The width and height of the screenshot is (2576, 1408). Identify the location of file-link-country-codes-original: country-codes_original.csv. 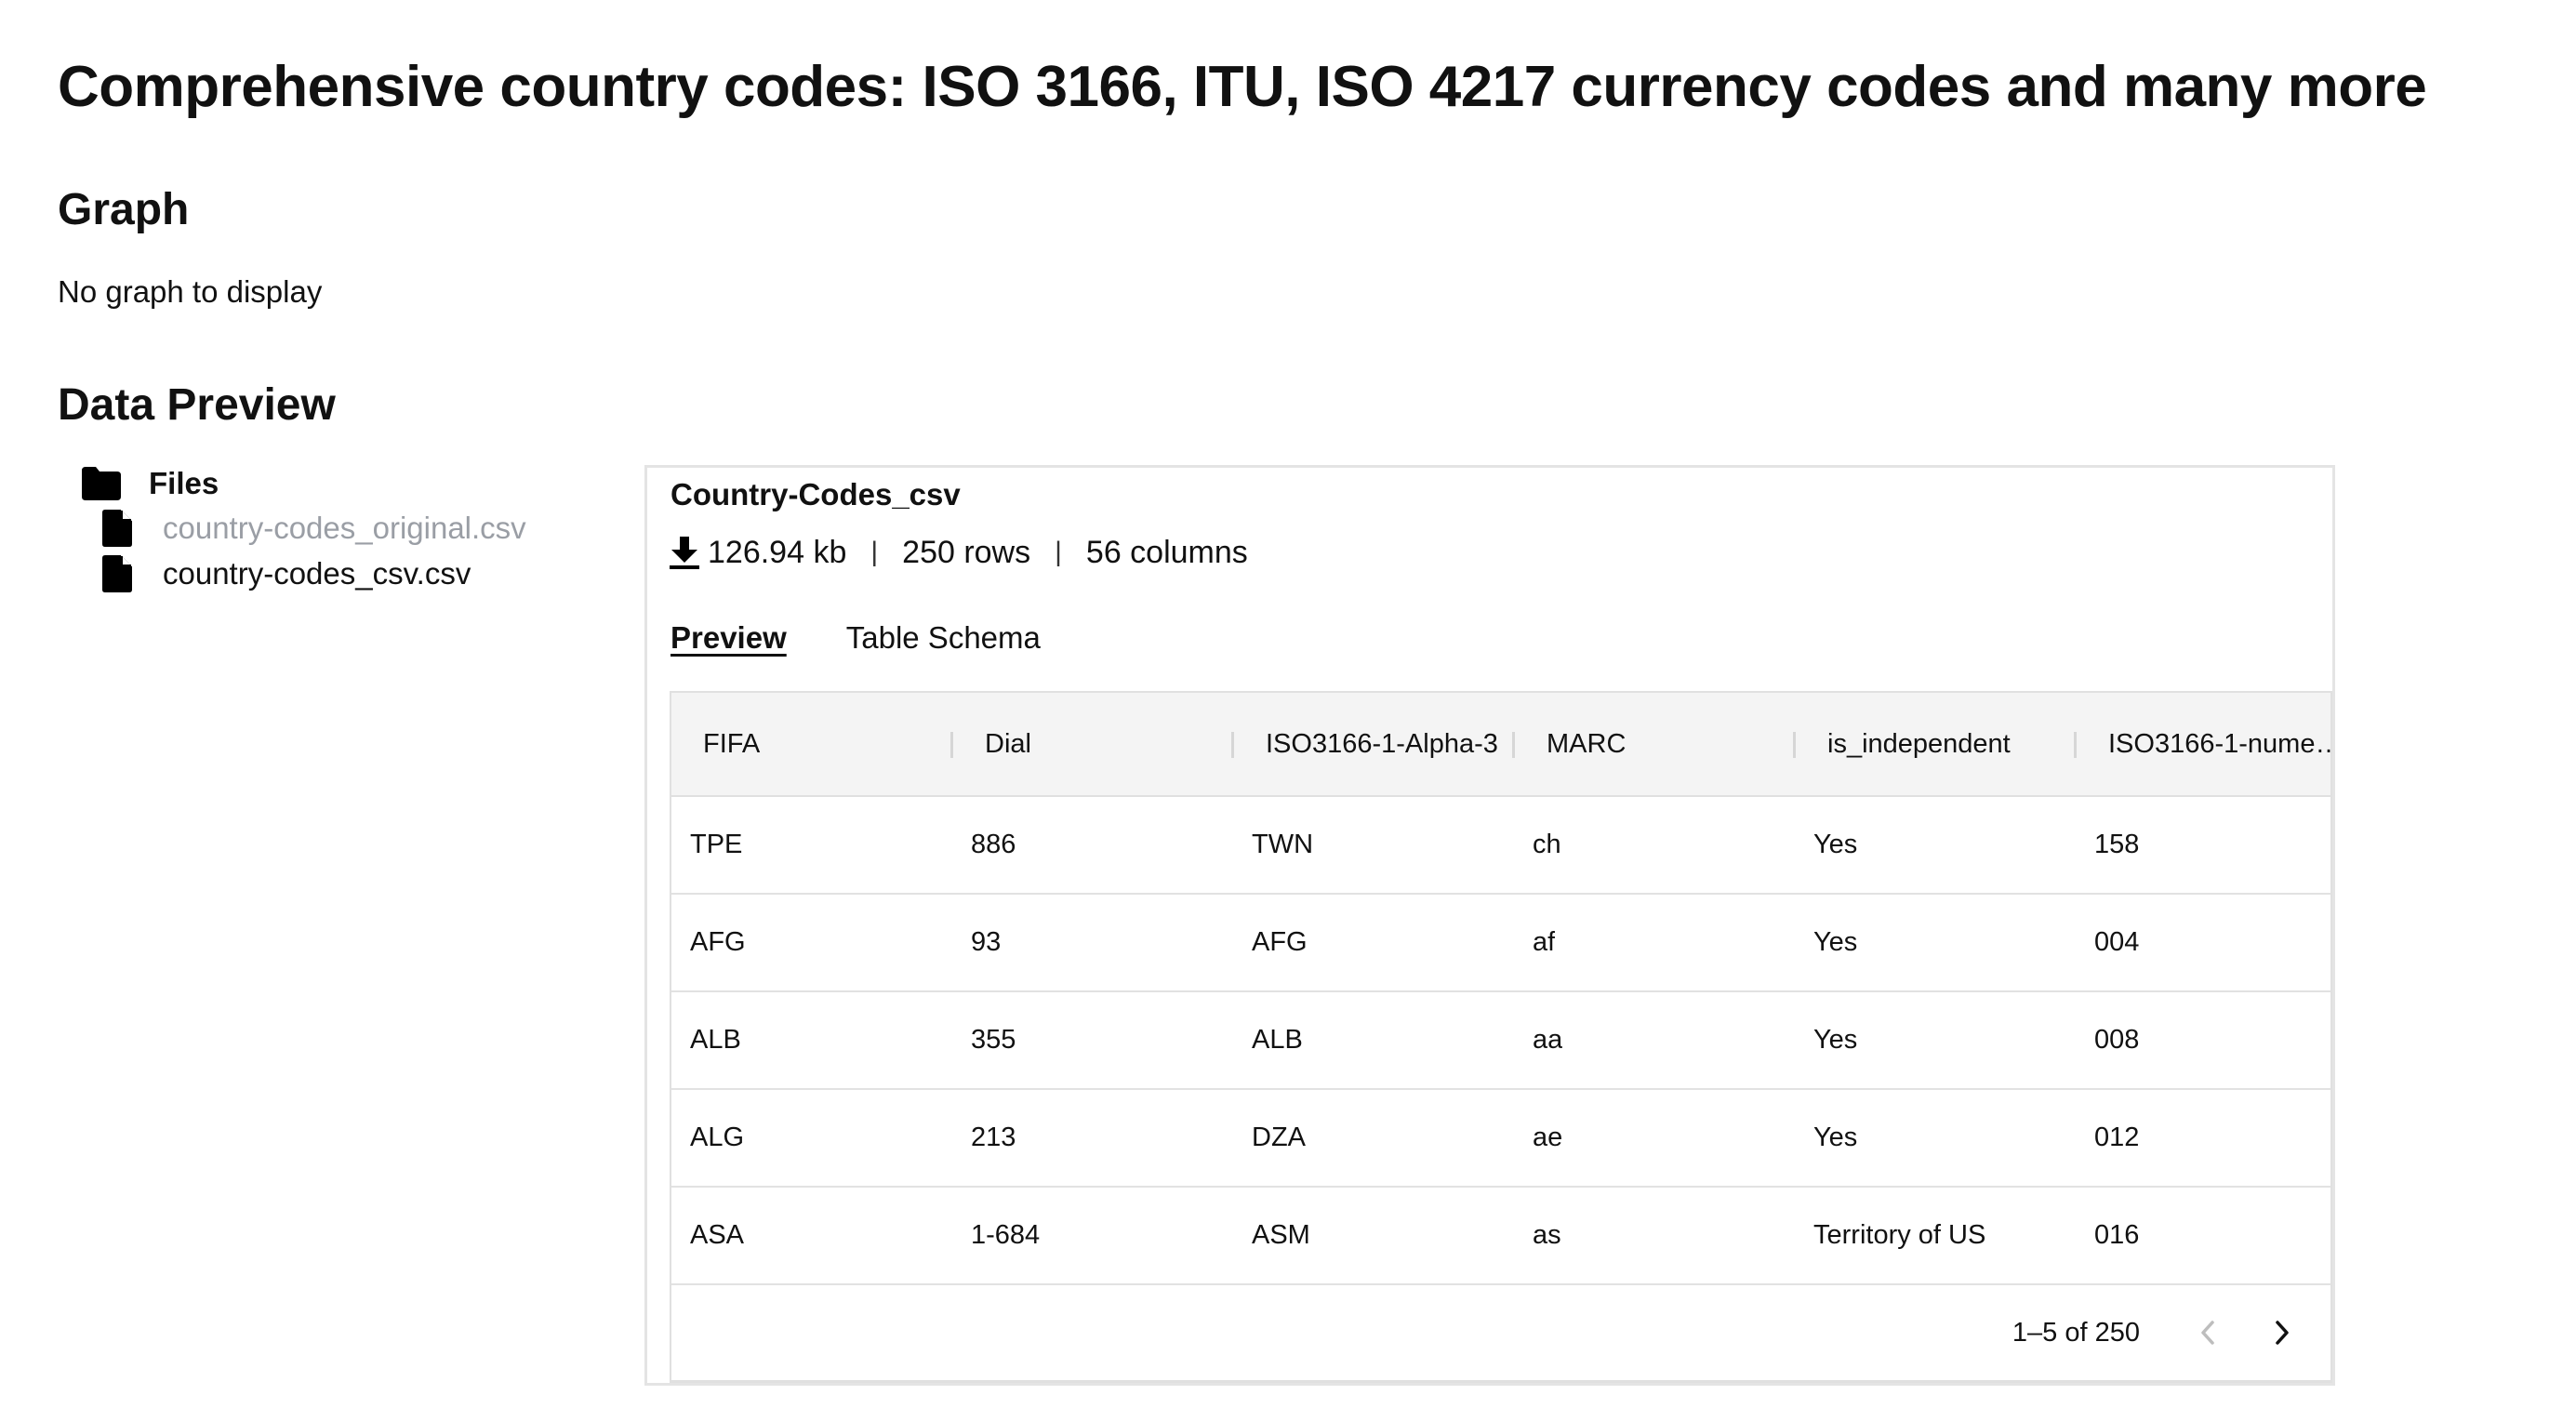
(314, 528).